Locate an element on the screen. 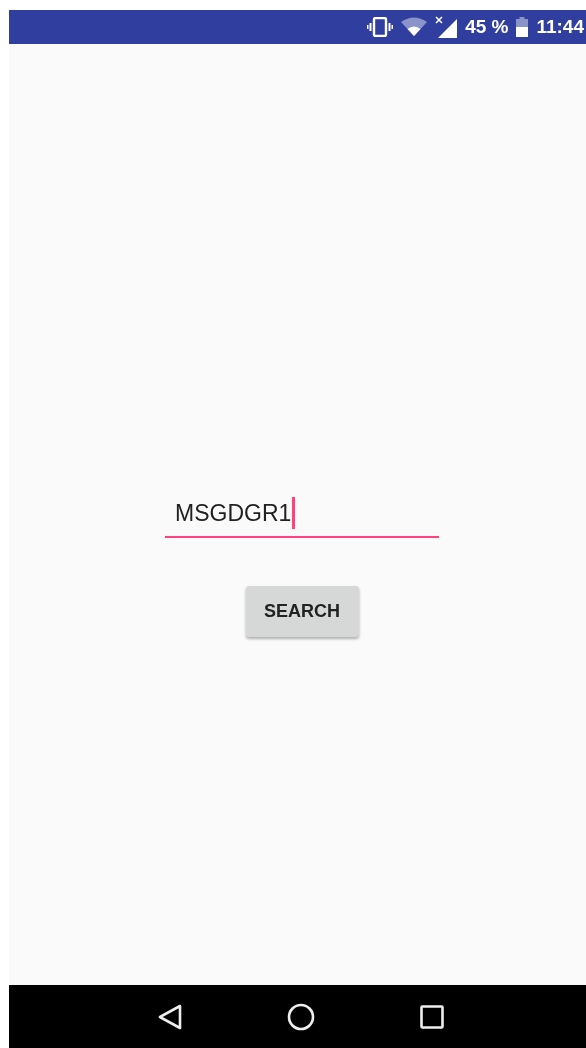 The height and width of the screenshot is (1048, 586). battery-percentage: 45 % is located at coordinates (487, 27).